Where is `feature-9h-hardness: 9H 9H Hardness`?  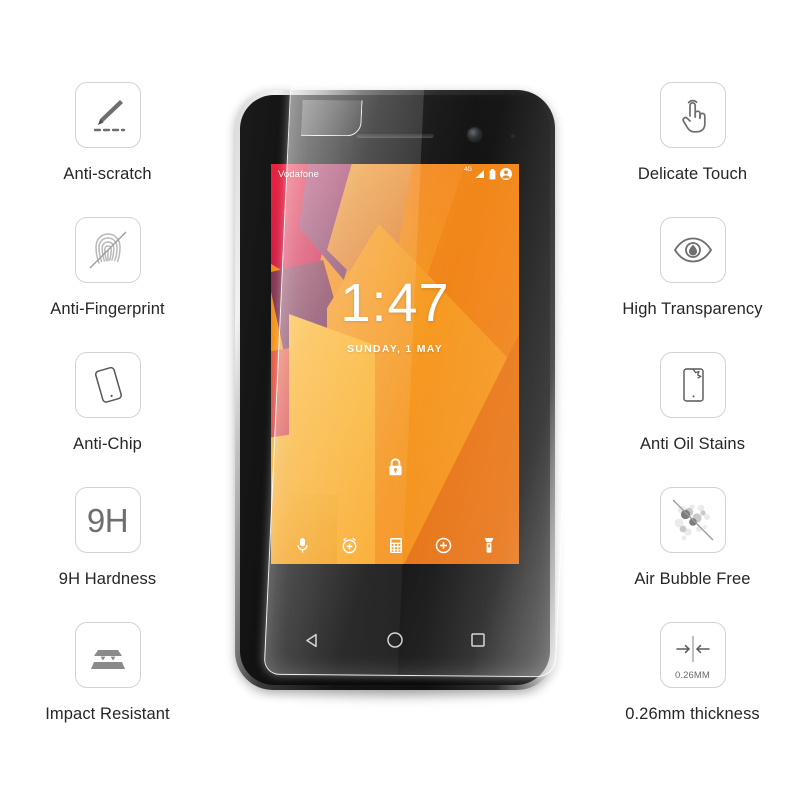 feature-9h-hardness: 9H 9H Hardness is located at coordinates (107, 538).